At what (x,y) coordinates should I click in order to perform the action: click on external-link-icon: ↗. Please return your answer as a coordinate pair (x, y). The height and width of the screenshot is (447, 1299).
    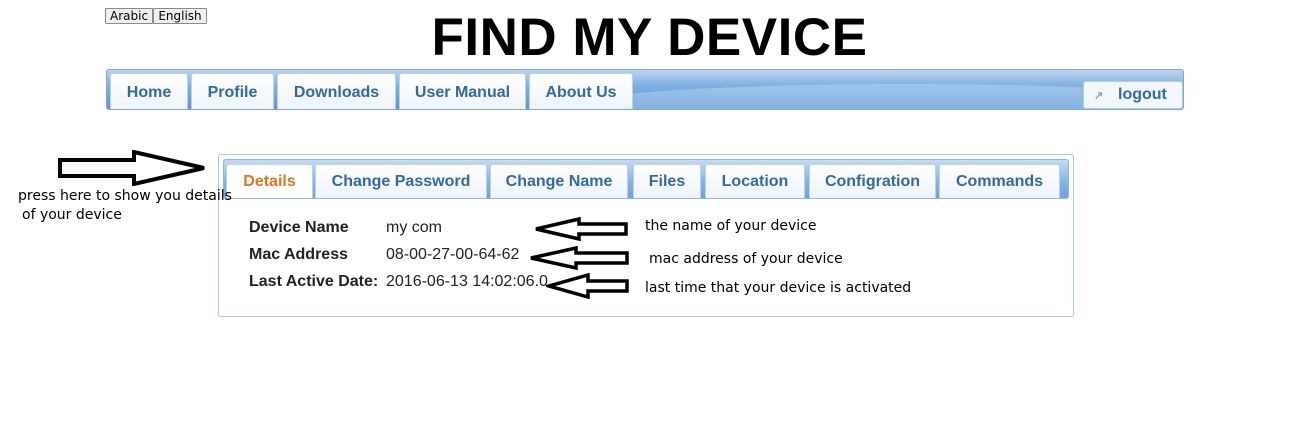
    Looking at the image, I should click on (1099, 96).